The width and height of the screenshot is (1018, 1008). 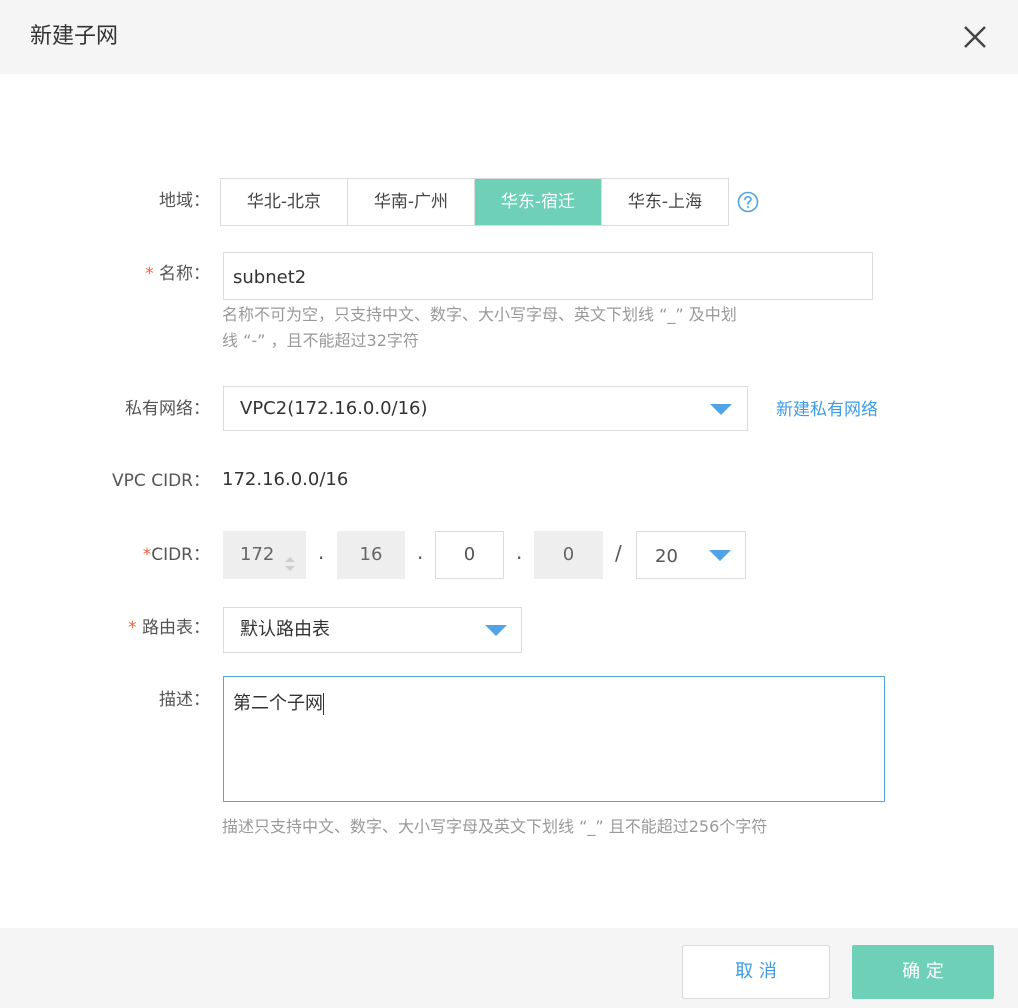 I want to click on vpc-cidr-label: VPC CIDR：, so click(x=161, y=481).